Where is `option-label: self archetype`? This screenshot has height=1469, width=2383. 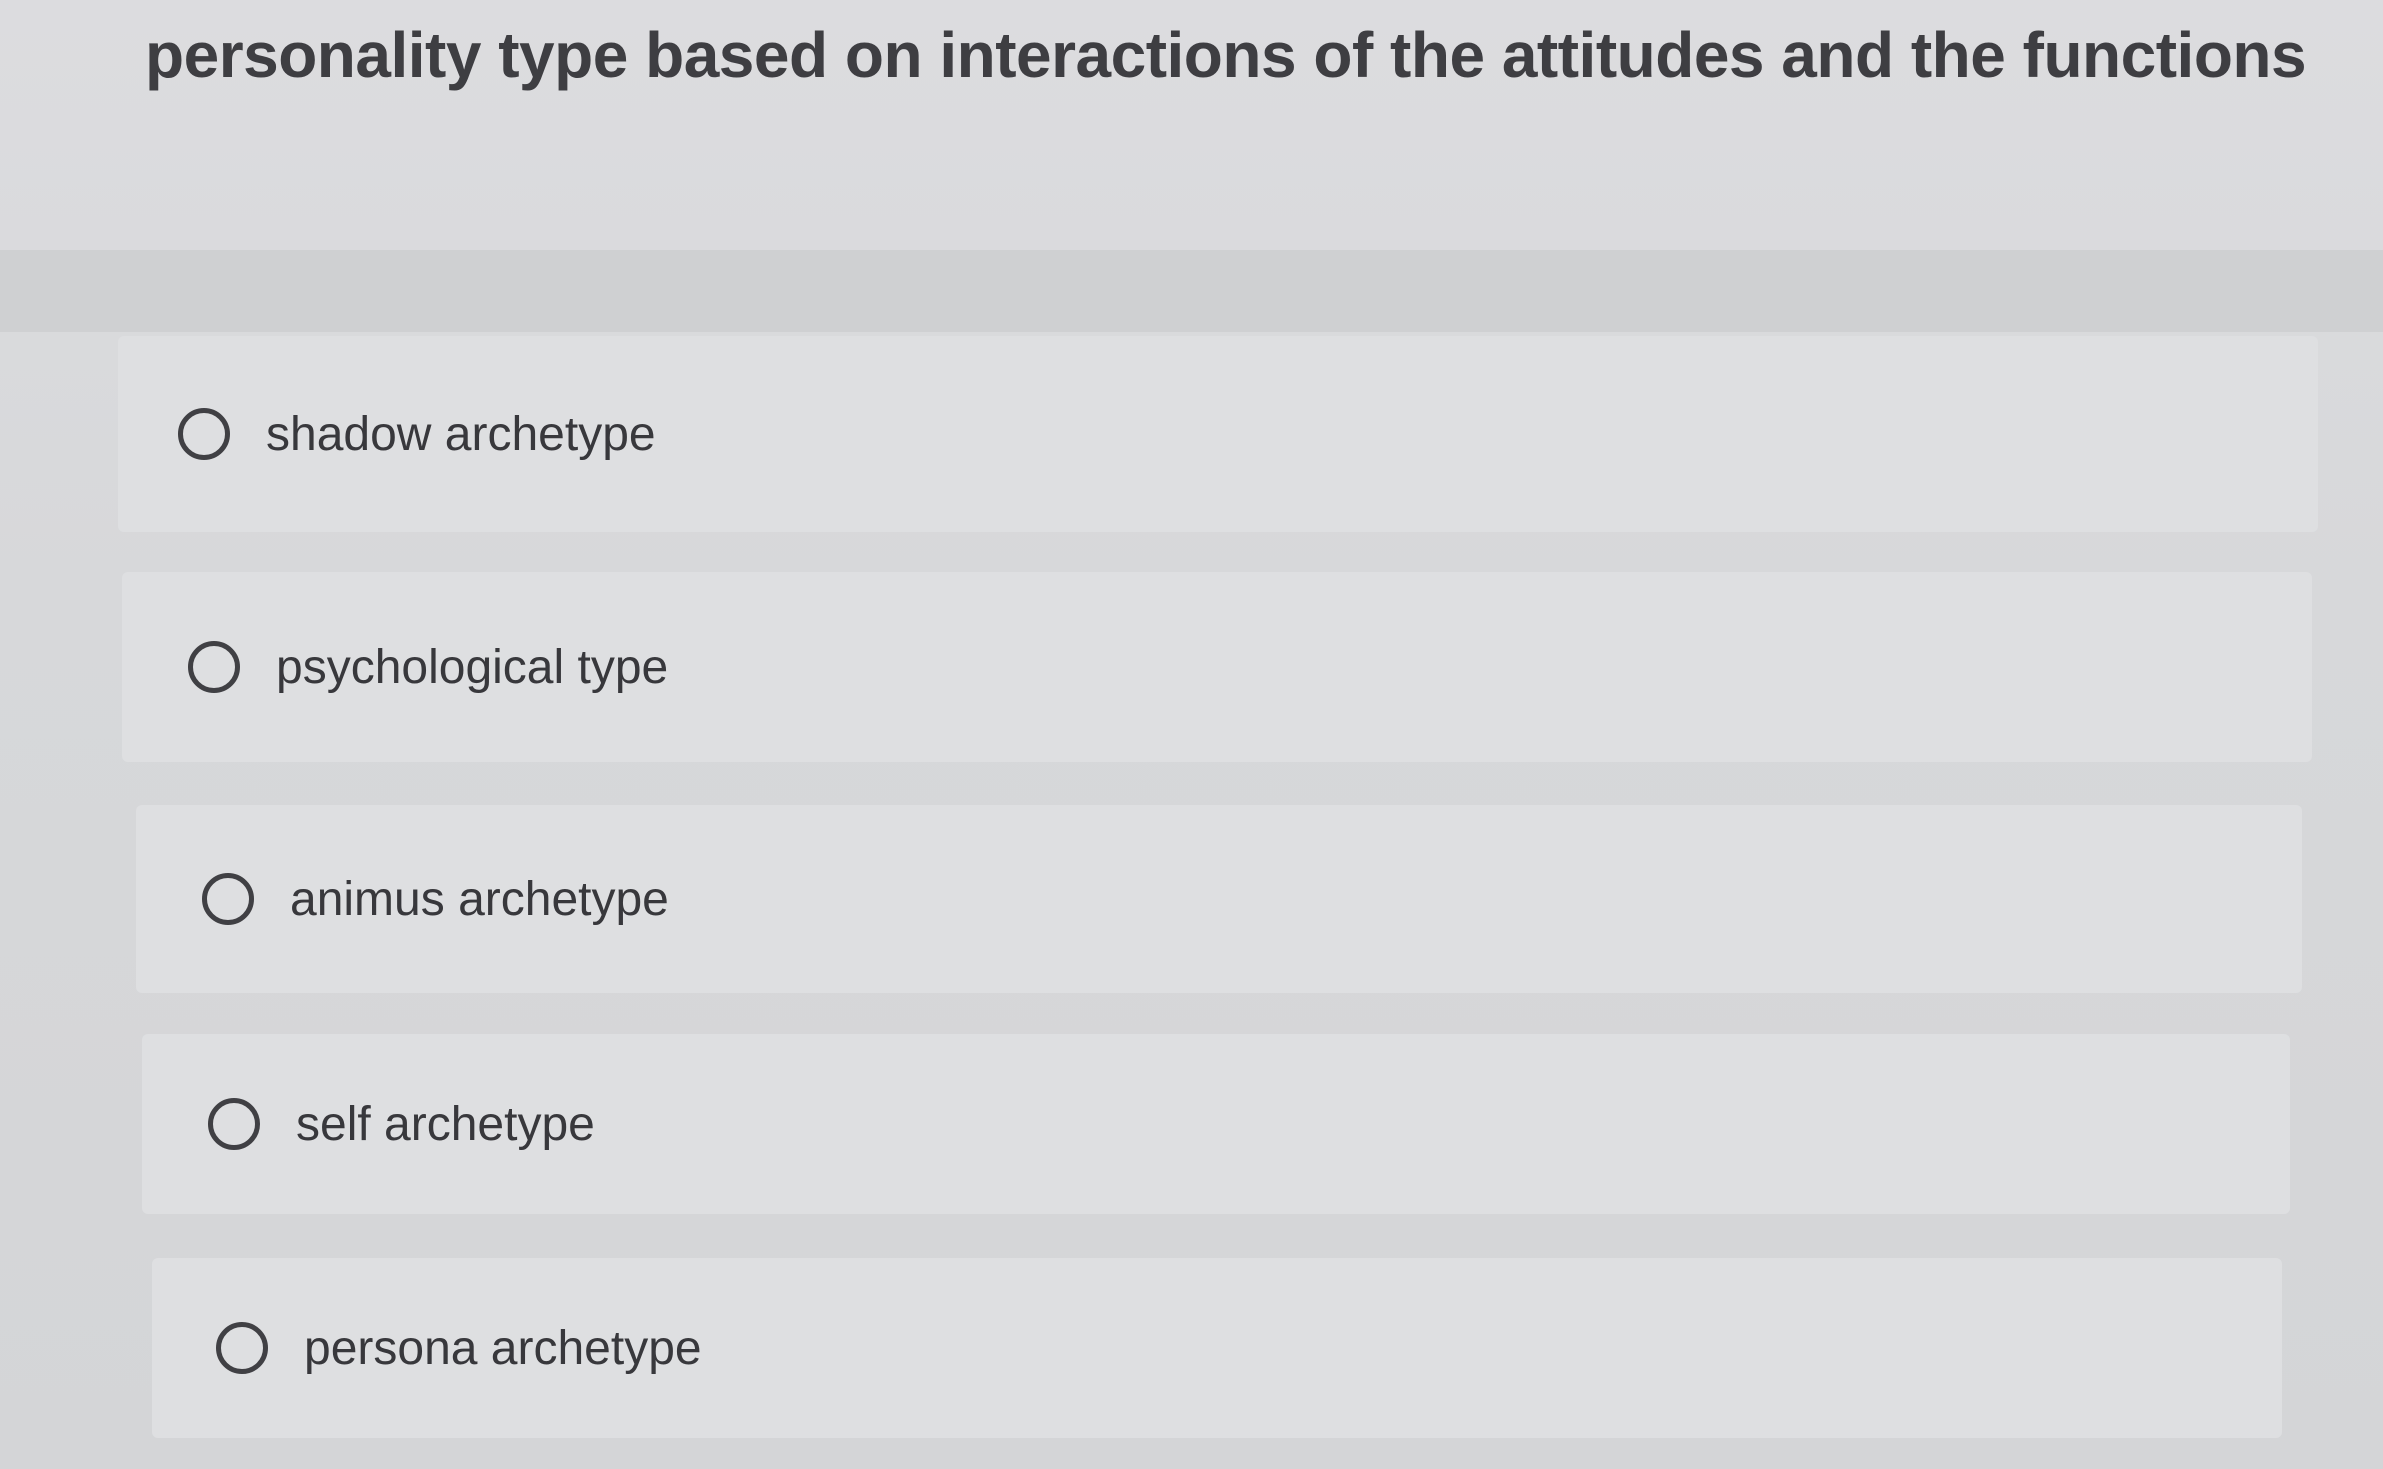
option-label: self archetype is located at coordinates (445, 1124).